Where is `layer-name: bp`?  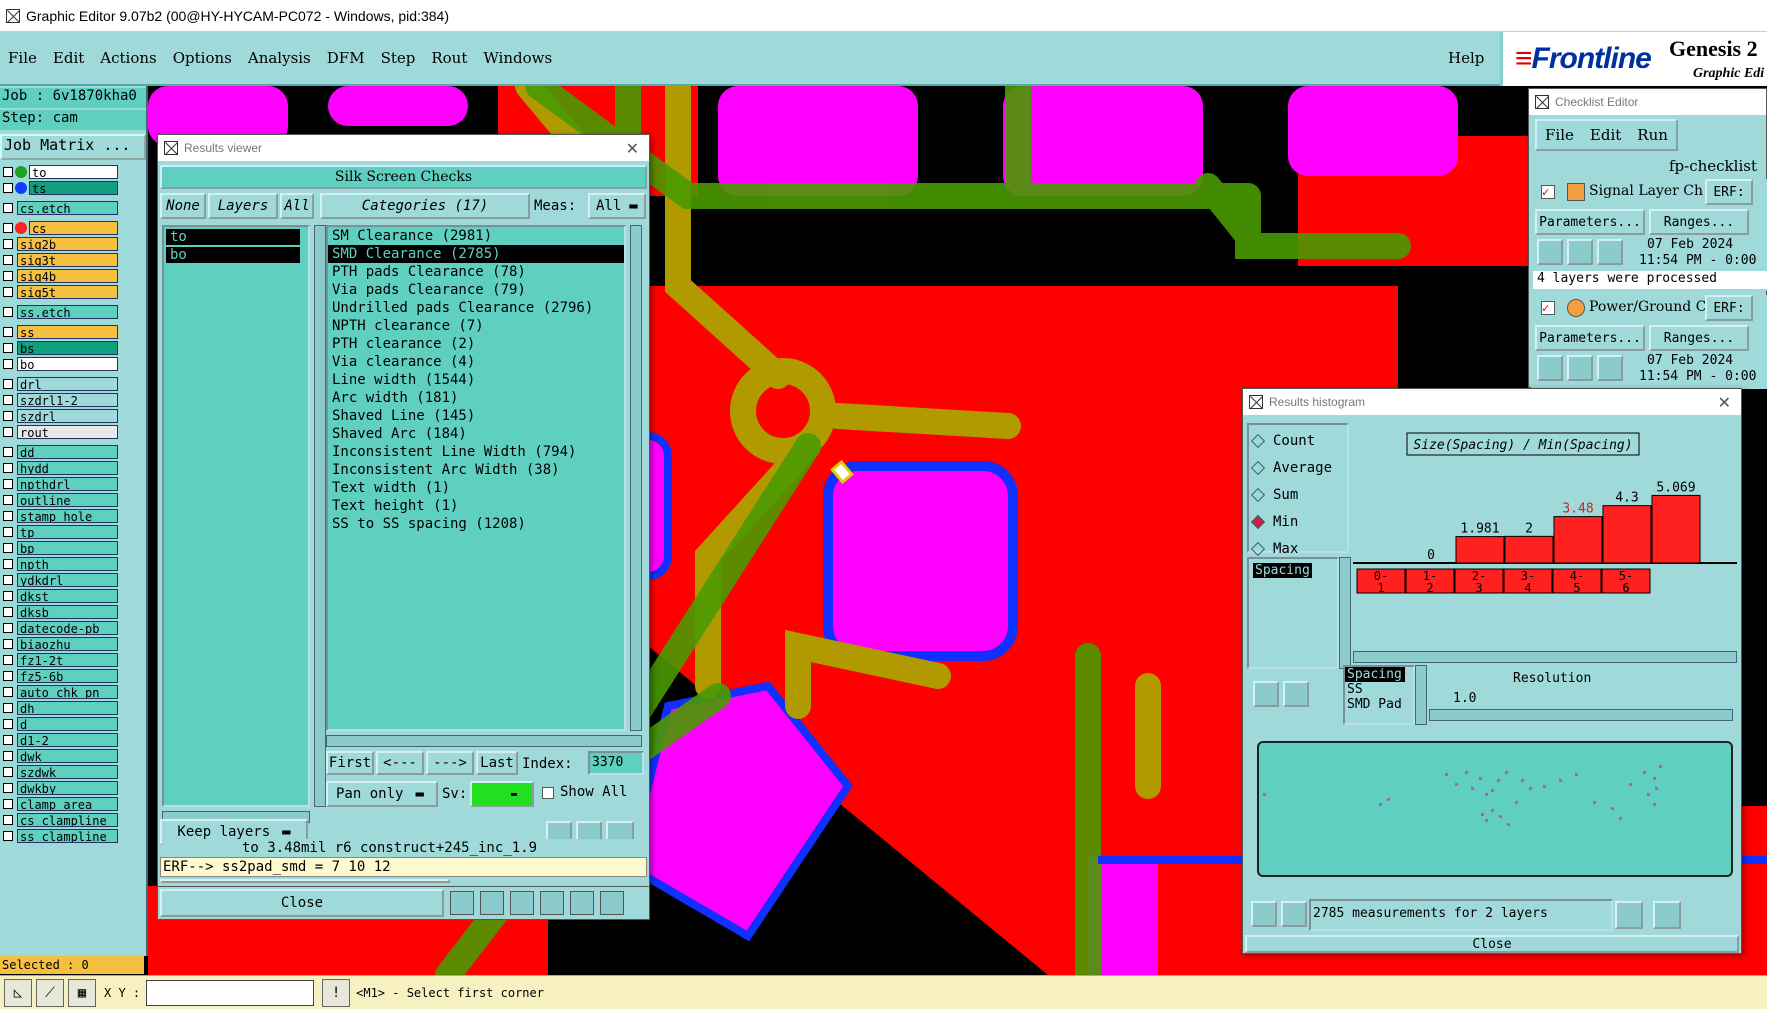
layer-name: bp is located at coordinates (67, 548).